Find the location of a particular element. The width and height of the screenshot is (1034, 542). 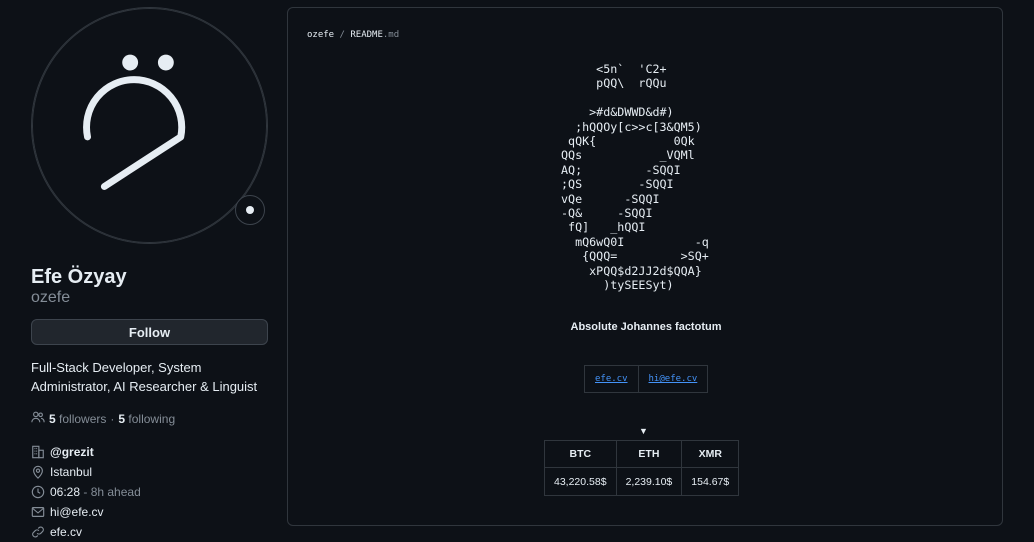

readme-tagline: Absolute Johannes factotum is located at coordinates (646, 327).